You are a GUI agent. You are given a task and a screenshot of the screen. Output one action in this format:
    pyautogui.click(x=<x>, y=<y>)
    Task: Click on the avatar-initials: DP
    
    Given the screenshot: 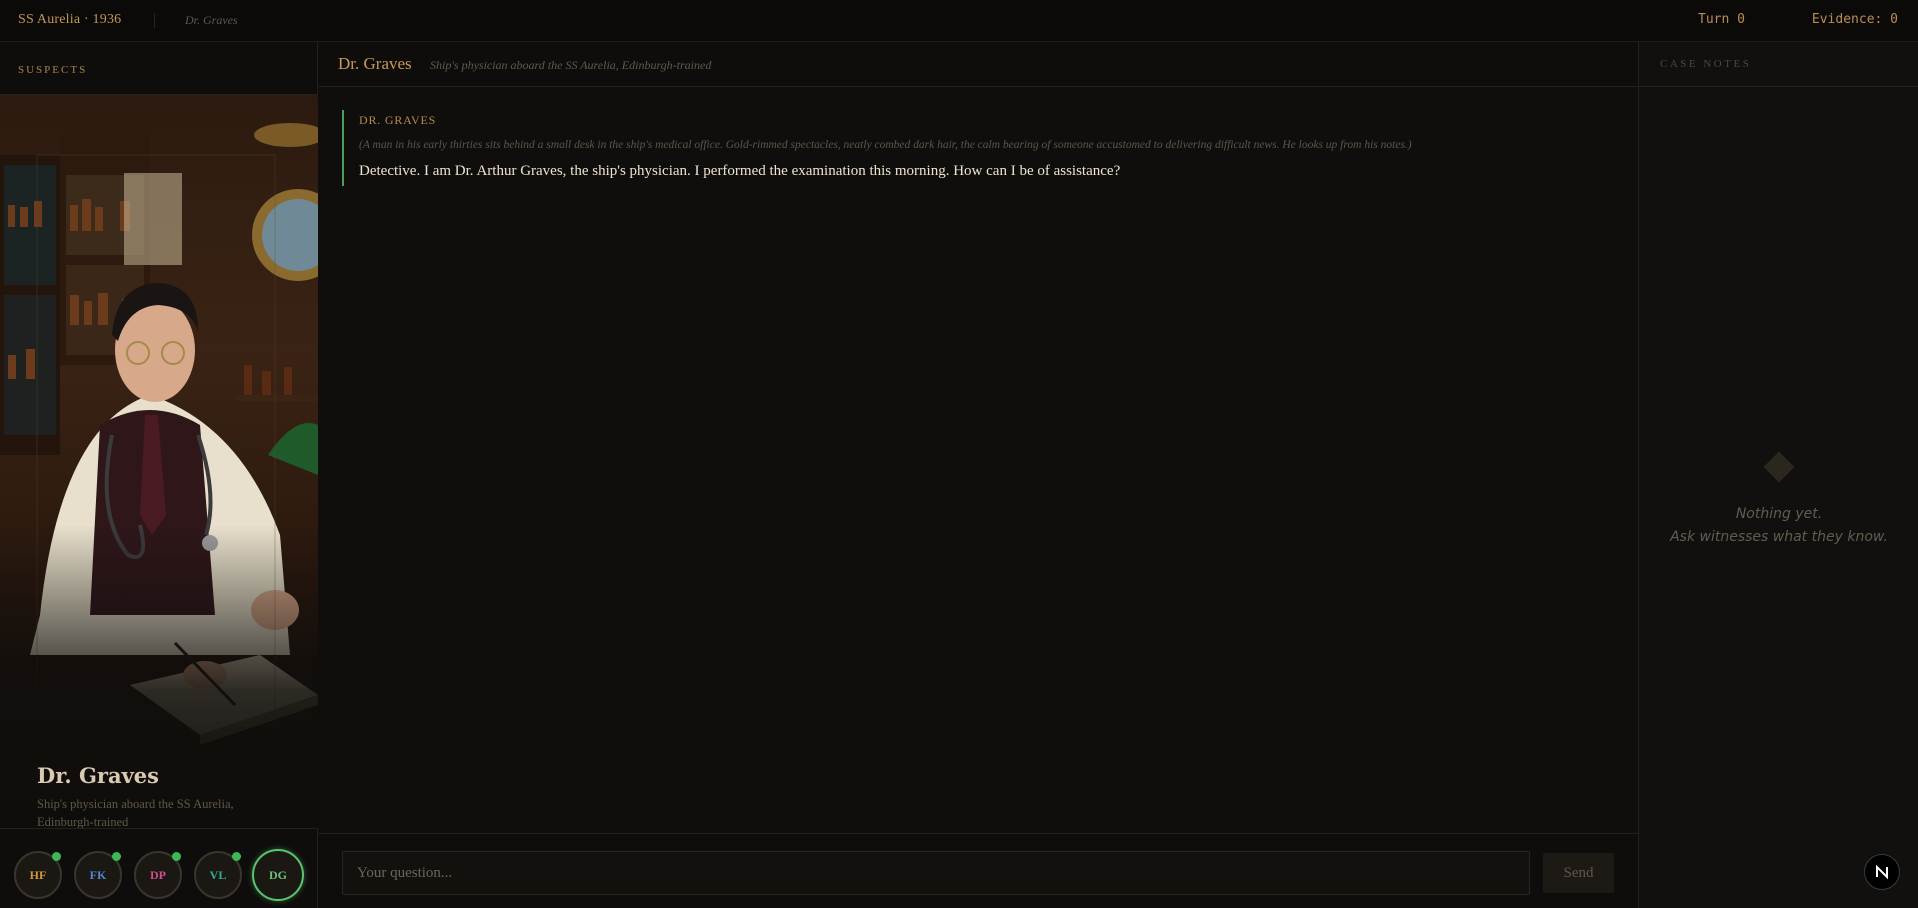 What is the action you would take?
    pyautogui.click(x=158, y=874)
    